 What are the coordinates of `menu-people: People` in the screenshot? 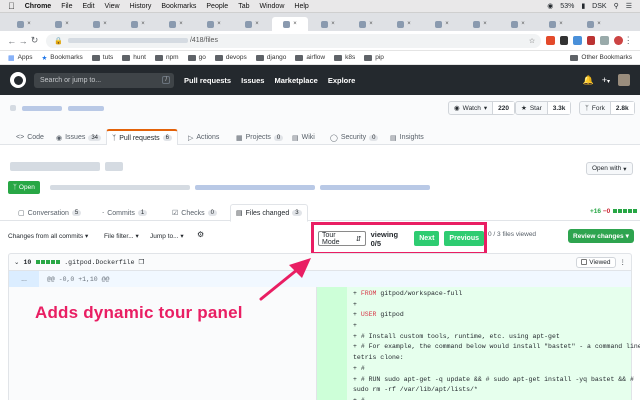 It's located at (217, 6).